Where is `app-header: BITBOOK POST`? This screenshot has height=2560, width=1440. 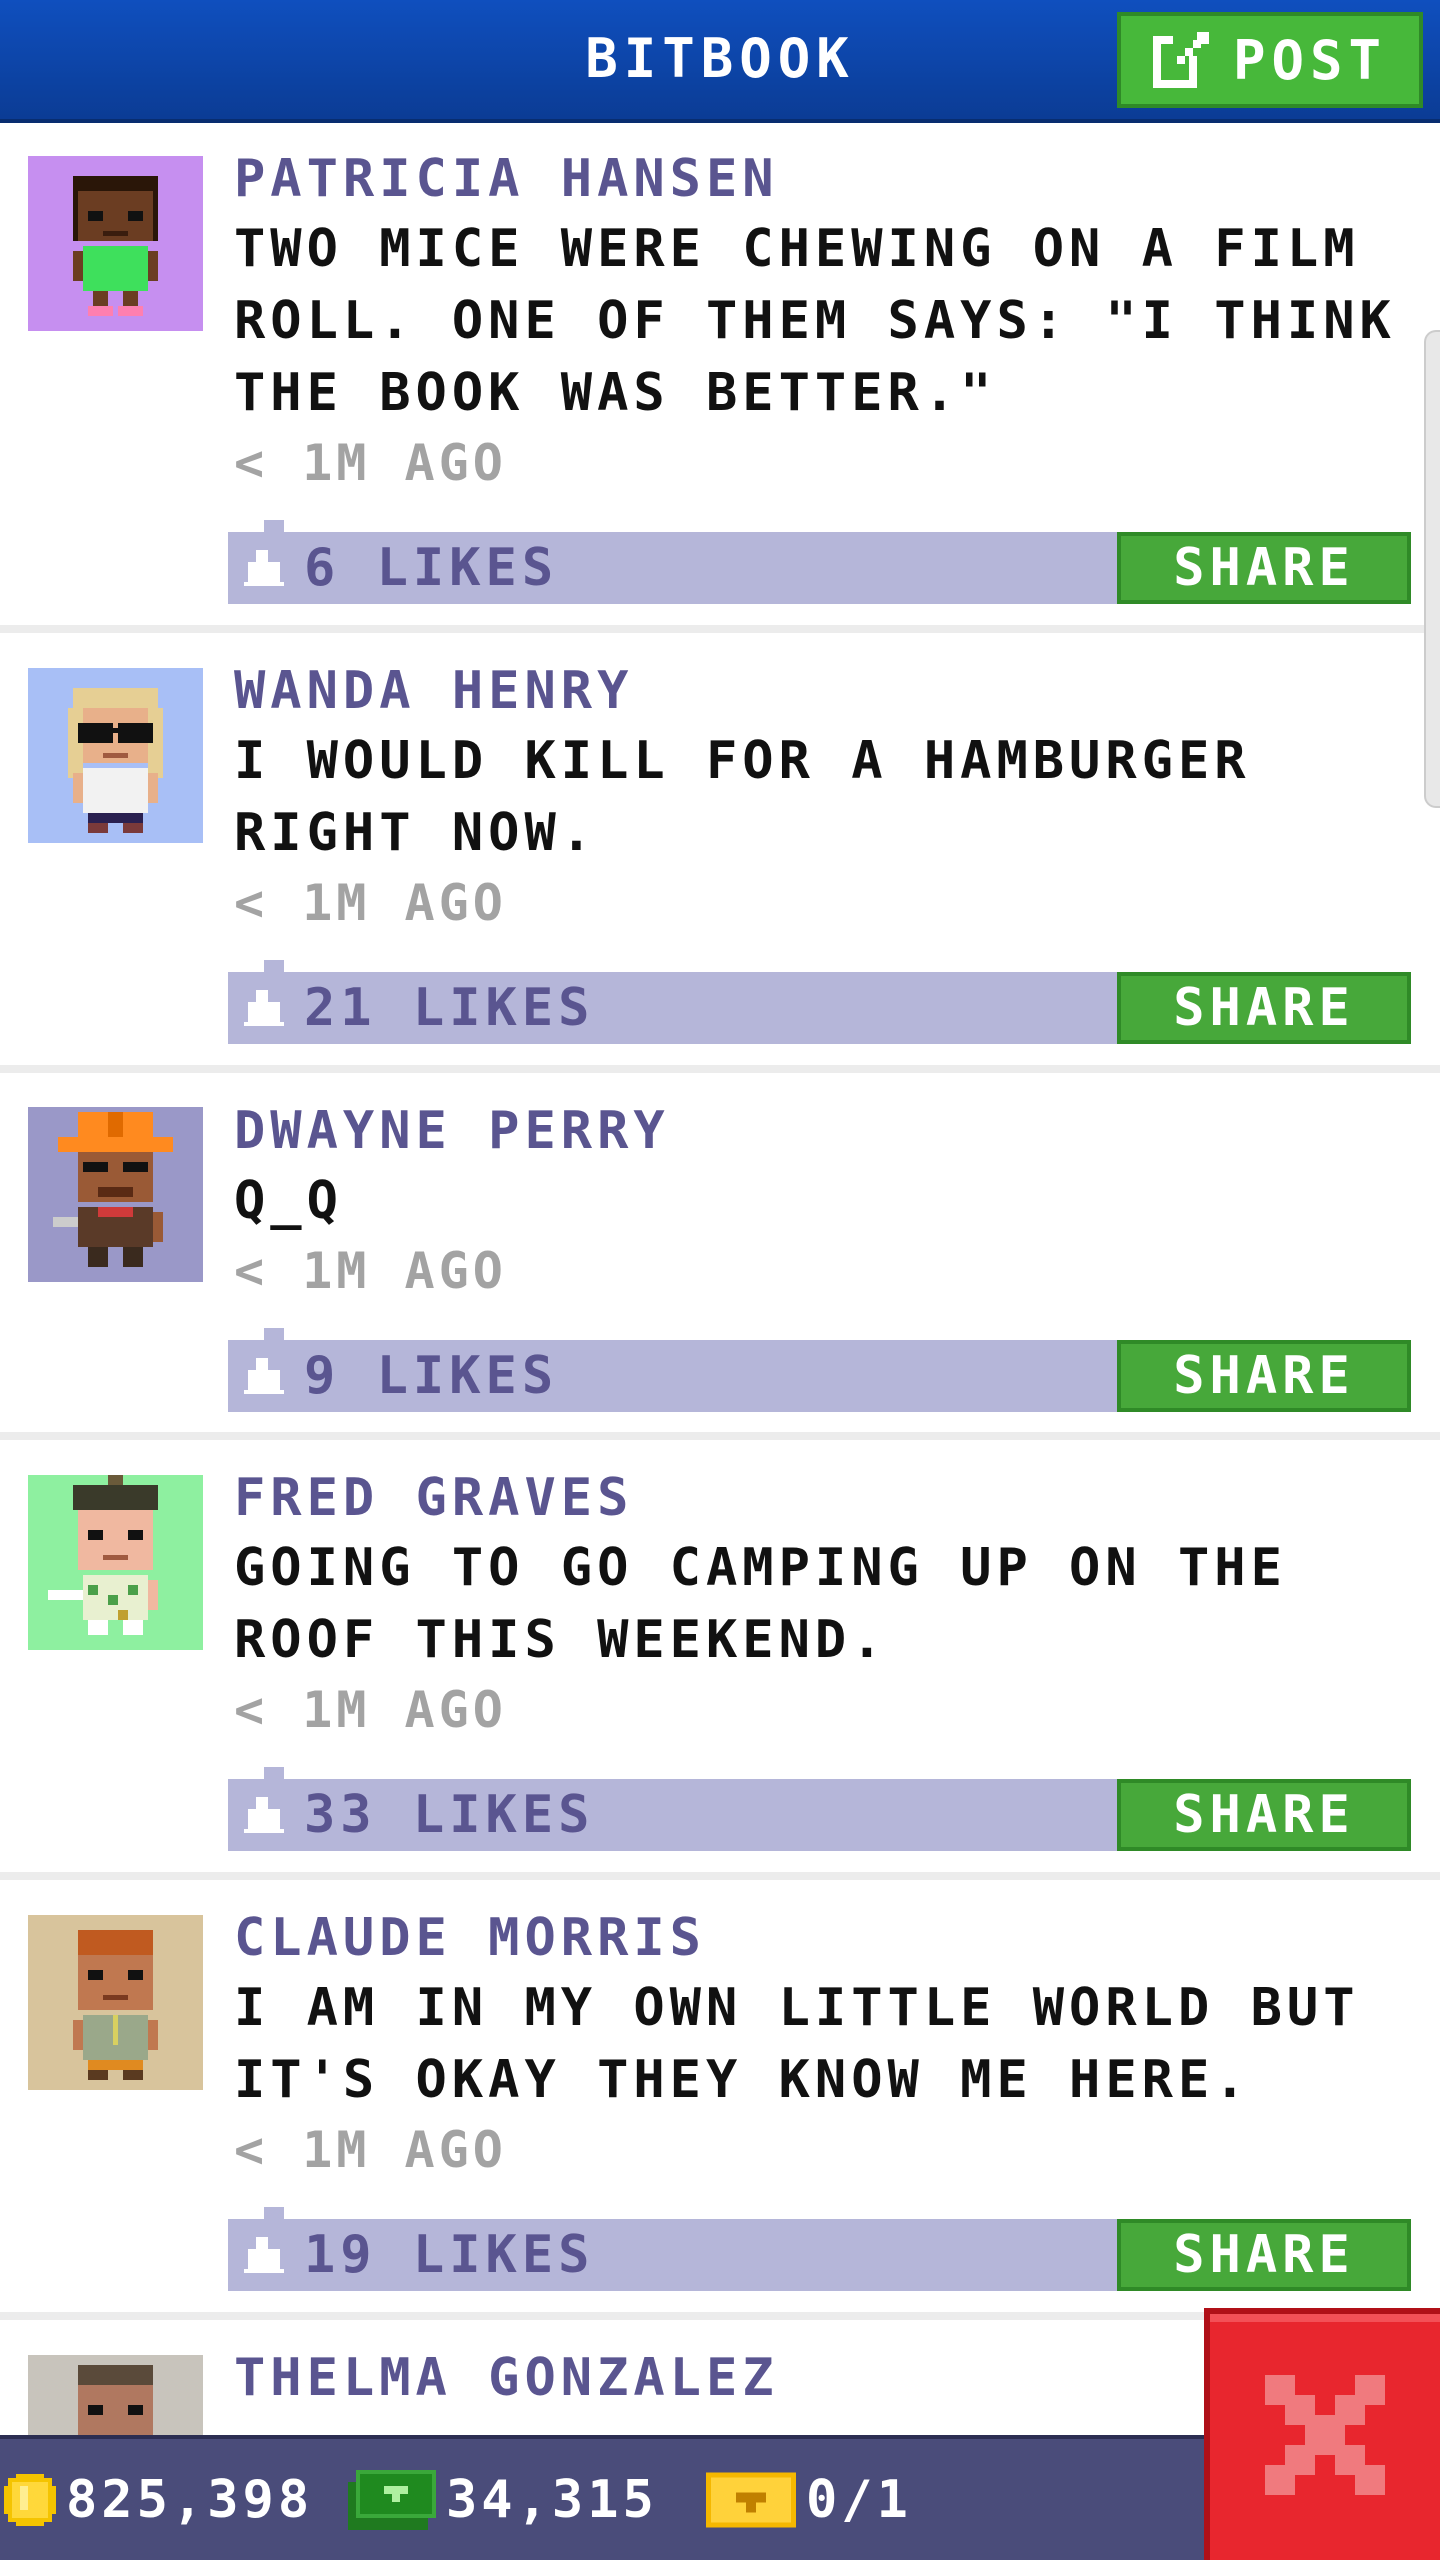
app-header: BITBOOK POST is located at coordinates (720, 61).